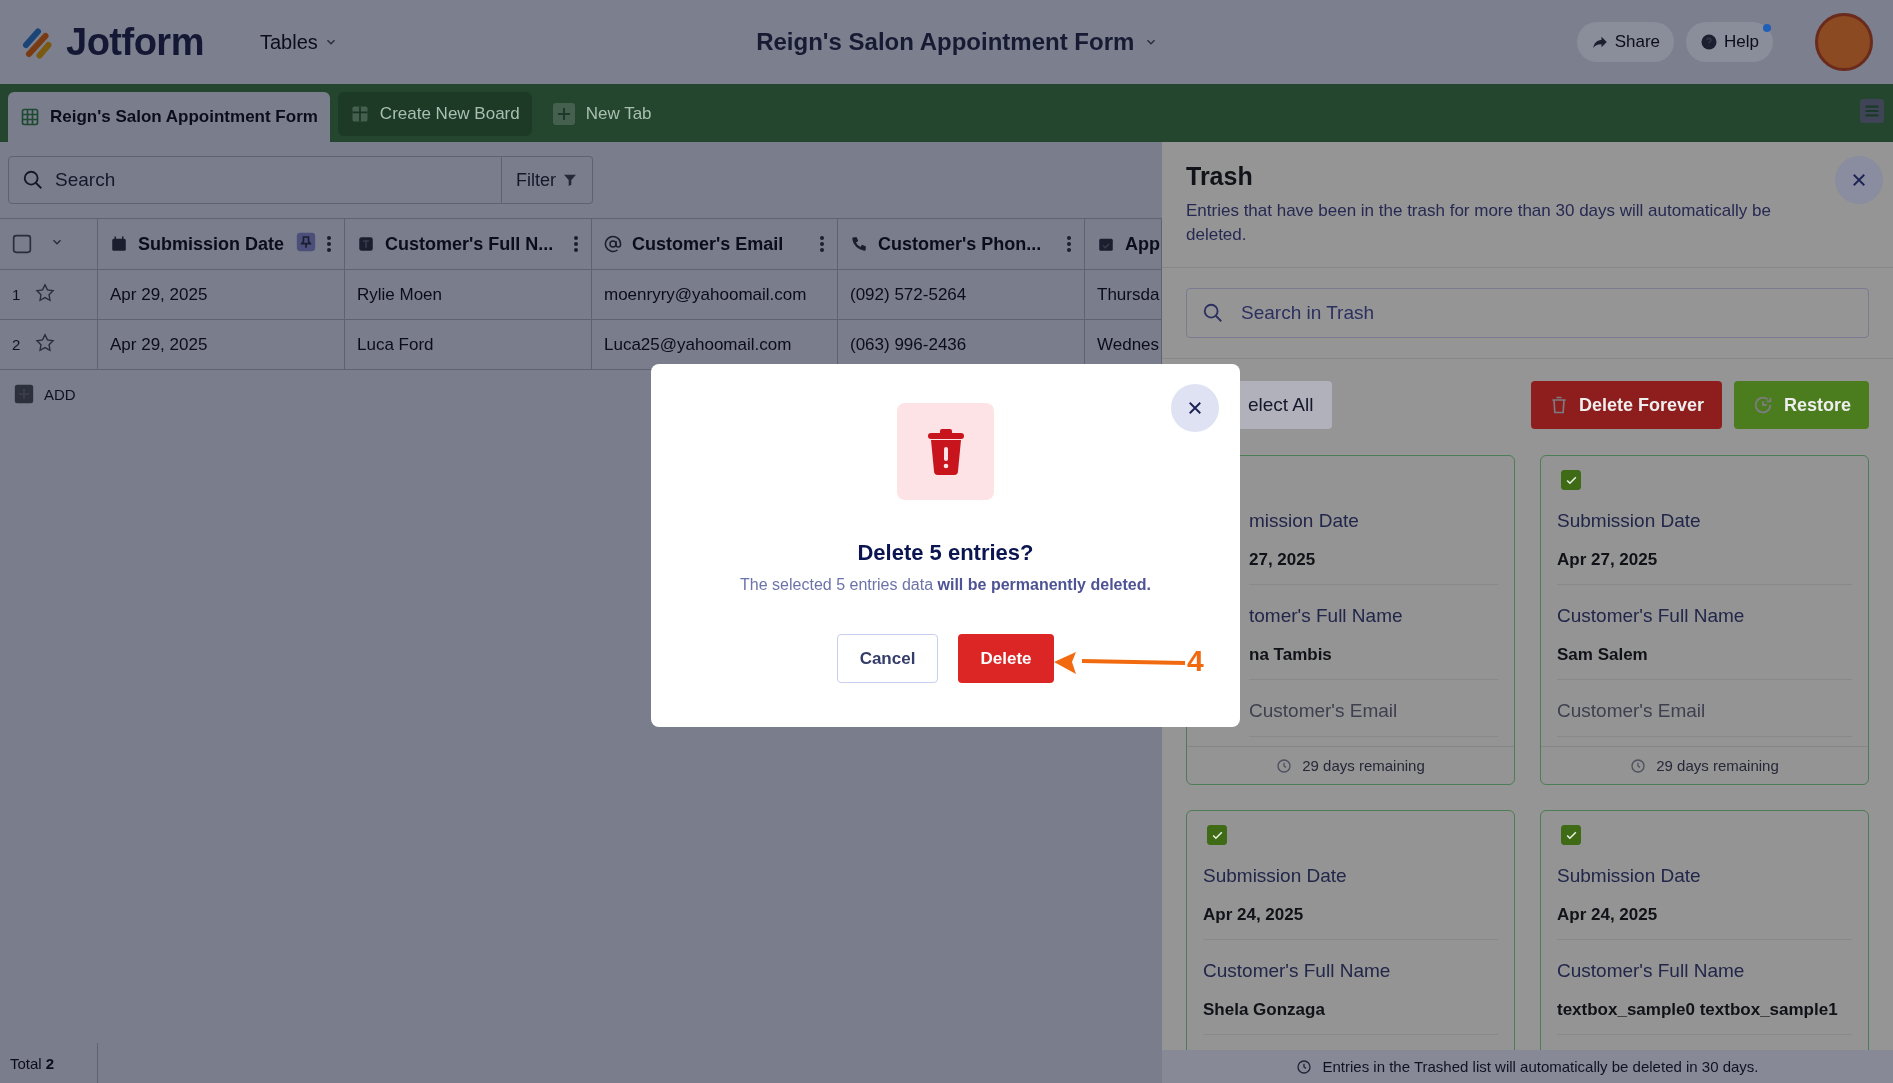 This screenshot has width=1893, height=1083. I want to click on field-value: Apr 27, 2025, so click(1608, 560).